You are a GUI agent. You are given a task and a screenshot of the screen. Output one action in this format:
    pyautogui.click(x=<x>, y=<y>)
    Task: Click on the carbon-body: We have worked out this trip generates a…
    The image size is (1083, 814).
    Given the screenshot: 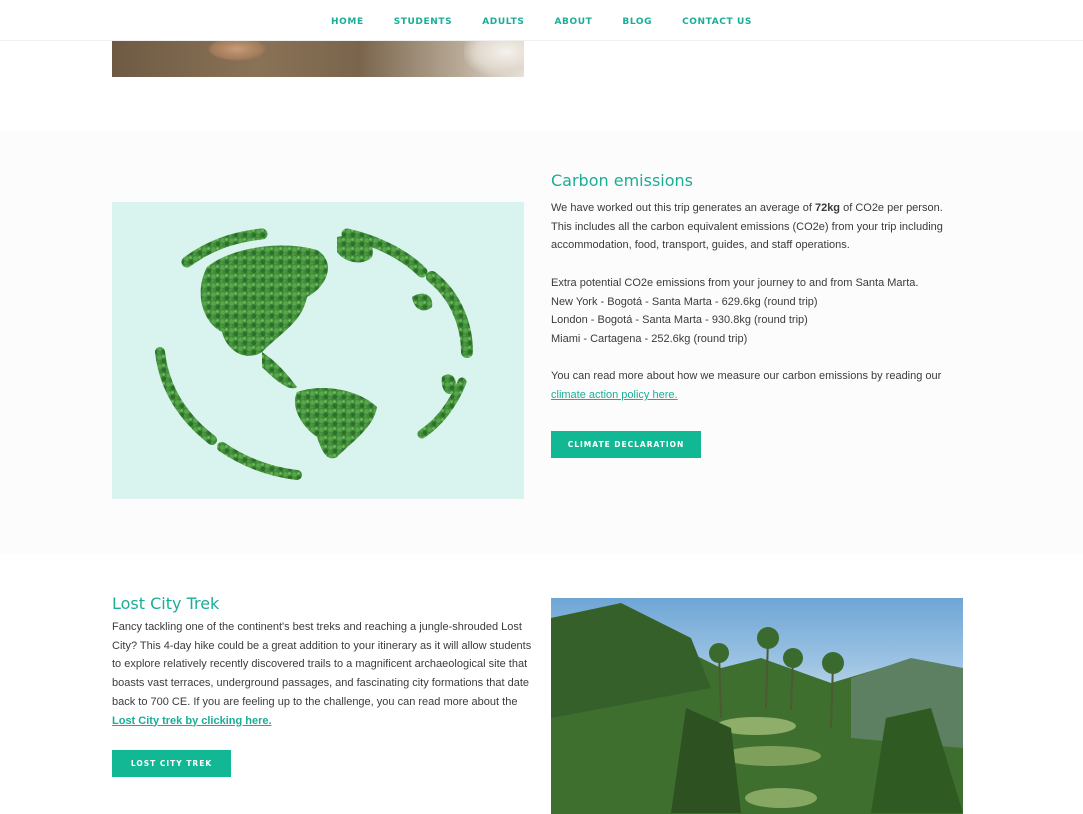 What is the action you would take?
    pyautogui.click(x=757, y=302)
    